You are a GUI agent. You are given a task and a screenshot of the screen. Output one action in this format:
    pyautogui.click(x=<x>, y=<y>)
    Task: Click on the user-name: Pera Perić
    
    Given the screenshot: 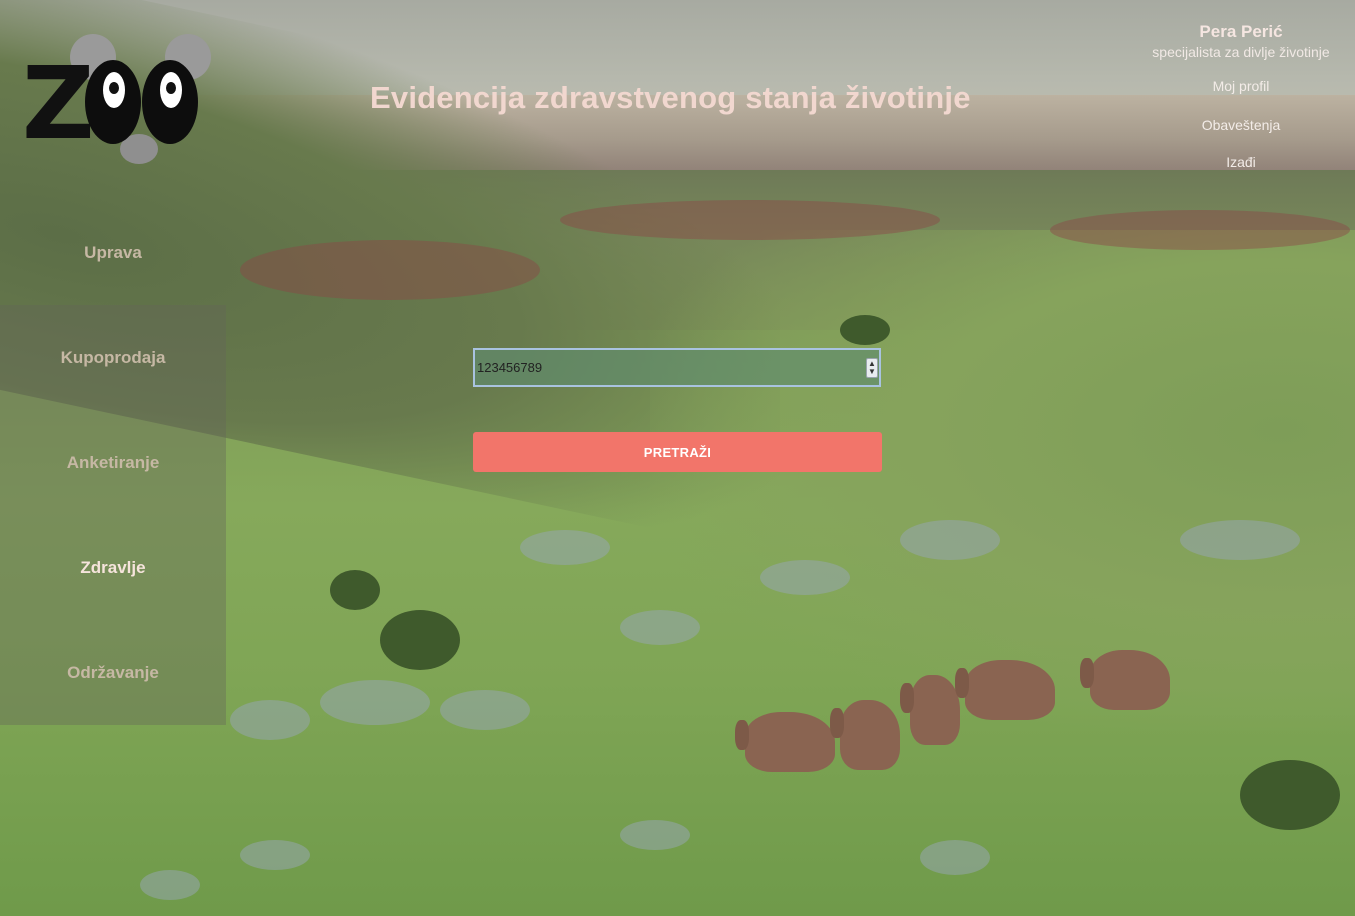 What is the action you would take?
    pyautogui.click(x=1241, y=31)
    